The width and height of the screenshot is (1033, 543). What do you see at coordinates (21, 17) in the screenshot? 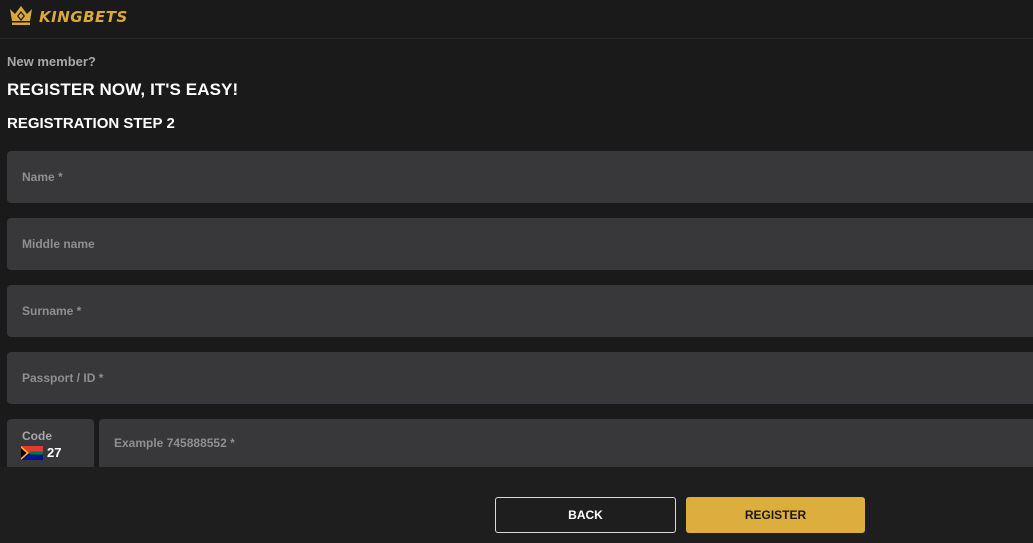
I see `crown-icon` at bounding box center [21, 17].